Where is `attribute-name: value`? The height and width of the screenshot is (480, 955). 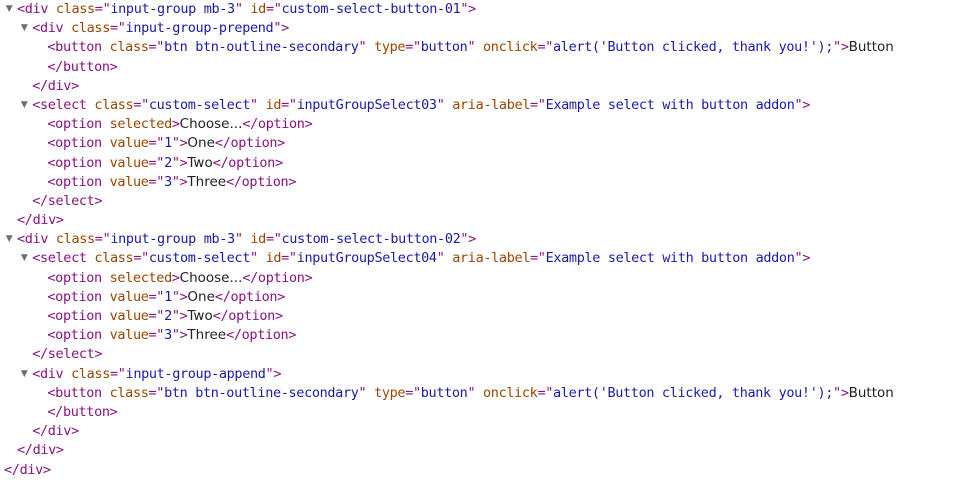 attribute-name: value is located at coordinates (129, 335).